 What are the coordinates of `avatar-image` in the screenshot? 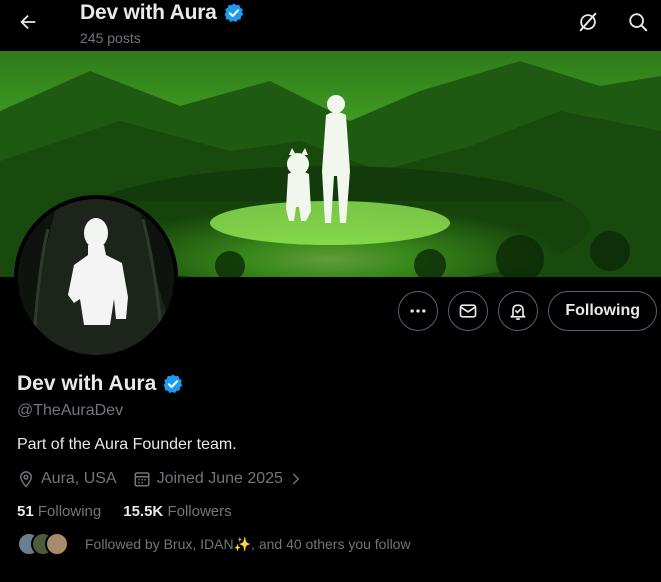 It's located at (96, 277).